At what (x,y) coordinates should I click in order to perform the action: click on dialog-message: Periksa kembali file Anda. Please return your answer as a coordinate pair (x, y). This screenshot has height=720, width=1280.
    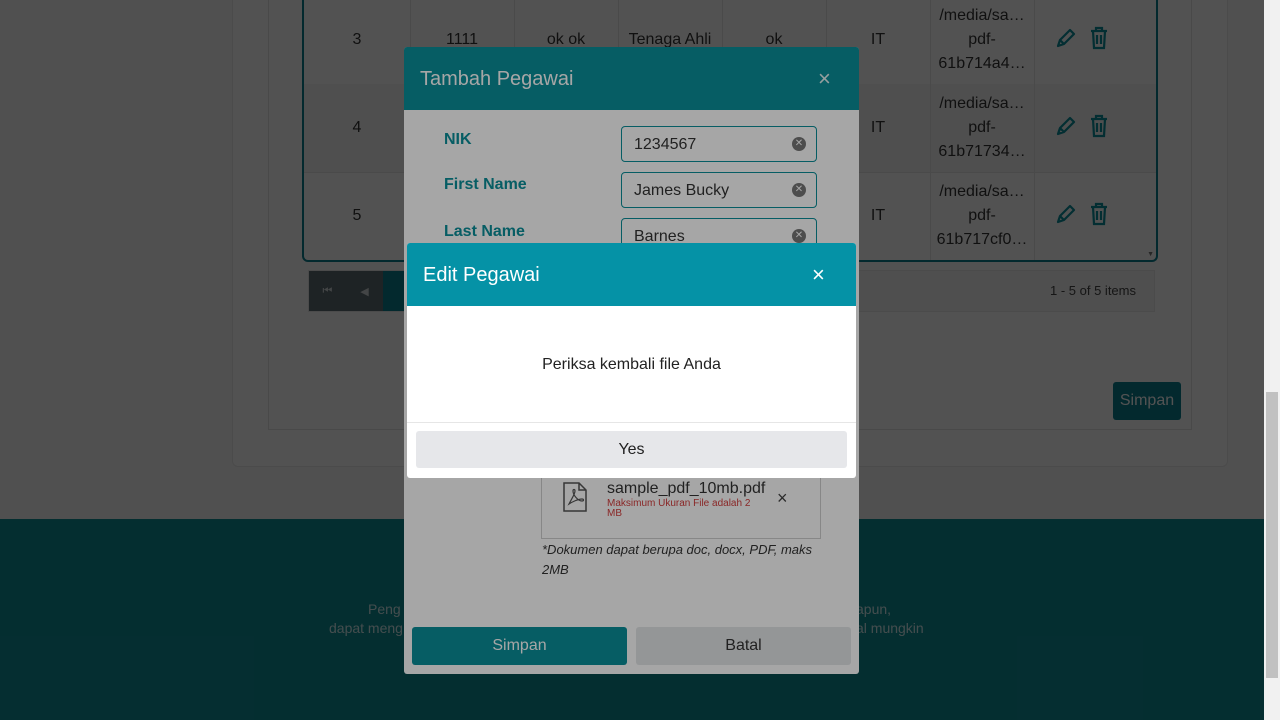
    Looking at the image, I should click on (631, 364).